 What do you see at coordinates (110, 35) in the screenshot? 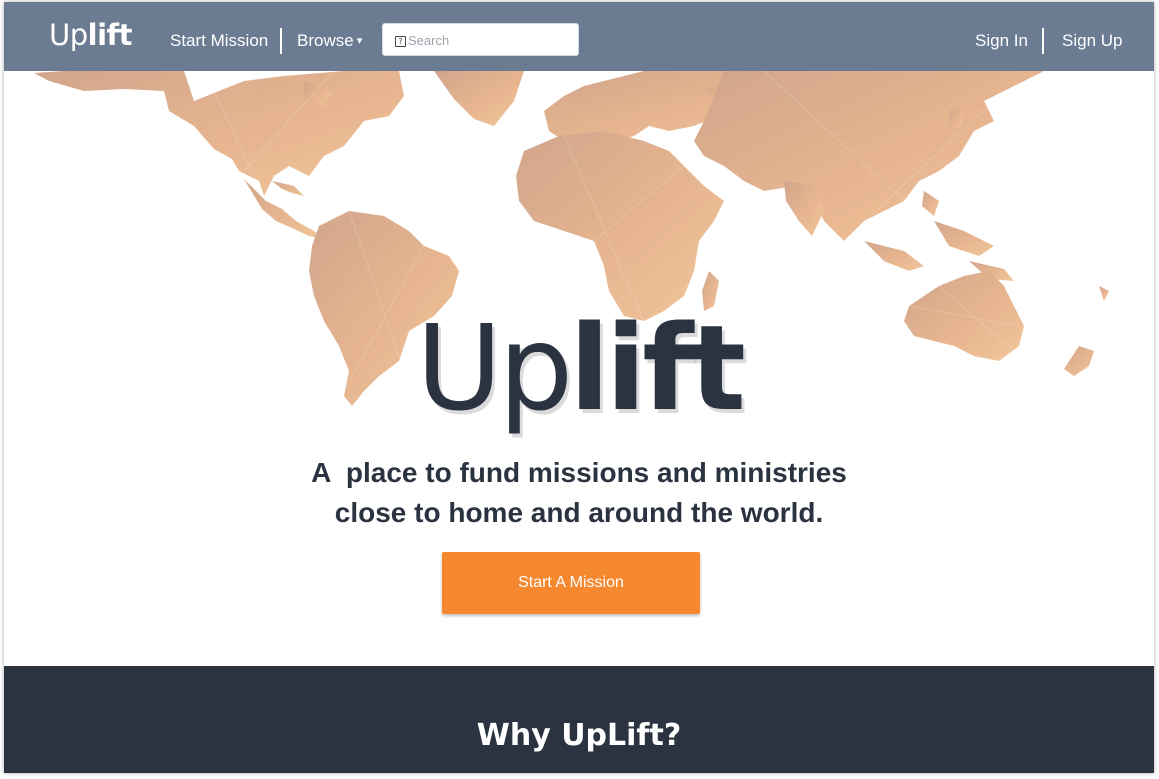
I see `nav-logo-bold: lift` at bounding box center [110, 35].